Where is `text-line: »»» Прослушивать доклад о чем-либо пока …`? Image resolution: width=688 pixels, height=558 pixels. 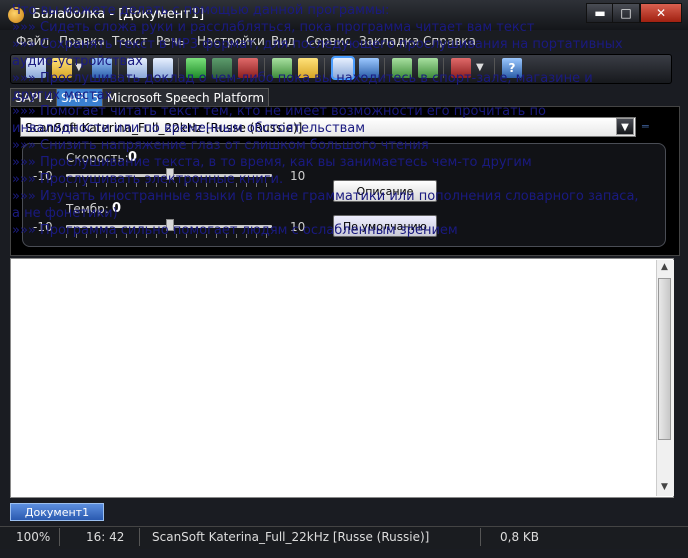 text-line: »»» Прослушивать доклад о чем-либо пока … is located at coordinates (302, 86).